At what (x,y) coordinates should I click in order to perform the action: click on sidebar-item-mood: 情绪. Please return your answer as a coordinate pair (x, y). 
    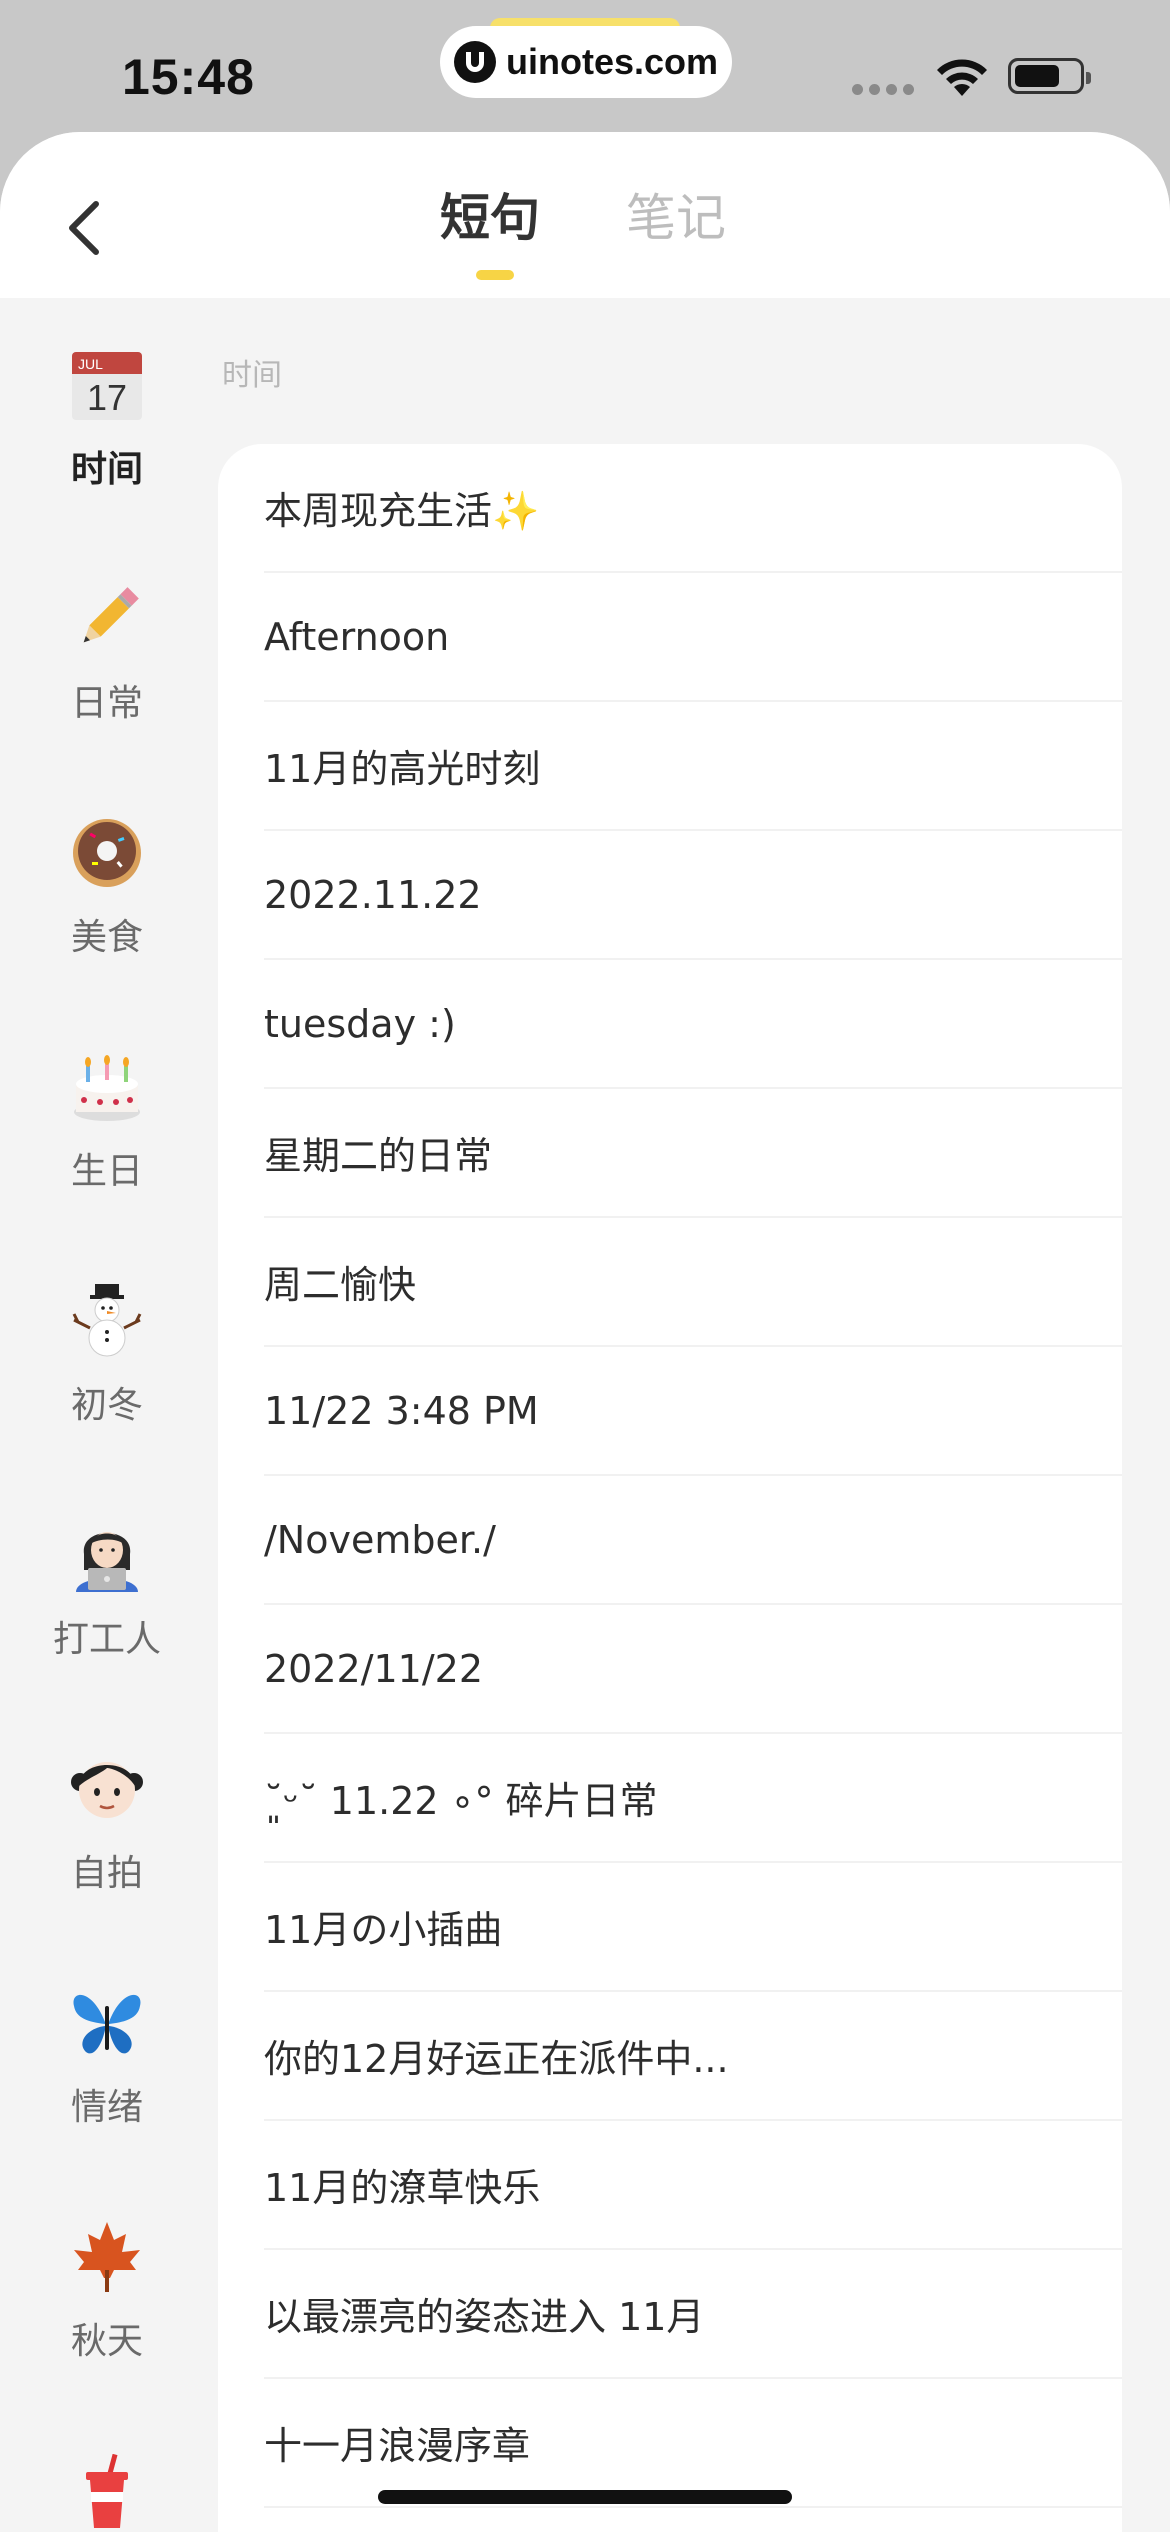
    Looking at the image, I should click on (107, 2036).